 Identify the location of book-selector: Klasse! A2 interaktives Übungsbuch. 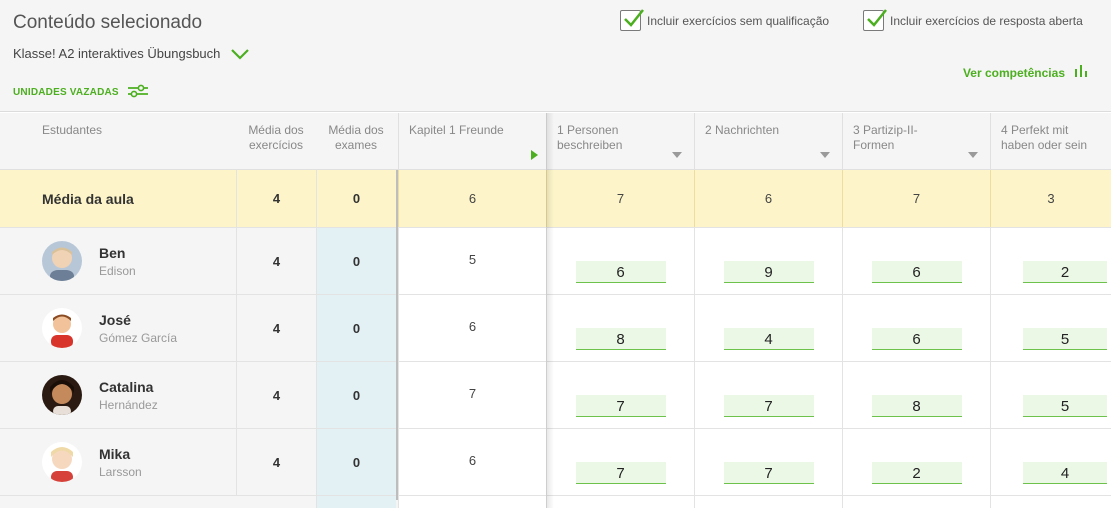
(131, 53).